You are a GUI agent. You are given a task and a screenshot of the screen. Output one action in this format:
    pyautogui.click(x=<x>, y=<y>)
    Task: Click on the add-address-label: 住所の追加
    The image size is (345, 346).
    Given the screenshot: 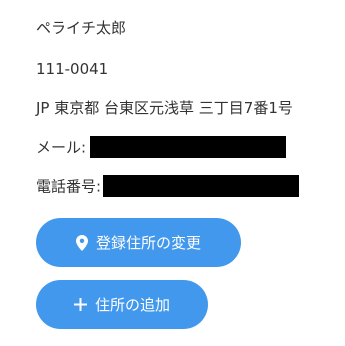 What is the action you would take?
    pyautogui.click(x=132, y=305)
    